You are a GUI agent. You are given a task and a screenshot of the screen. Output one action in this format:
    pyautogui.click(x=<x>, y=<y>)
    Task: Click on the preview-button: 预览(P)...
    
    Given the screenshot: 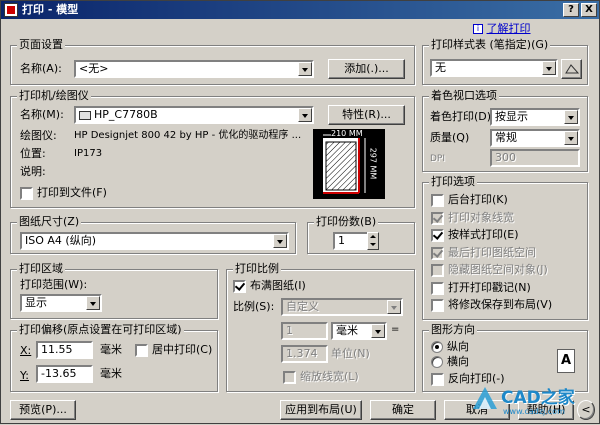 What is the action you would take?
    pyautogui.click(x=43, y=410)
    